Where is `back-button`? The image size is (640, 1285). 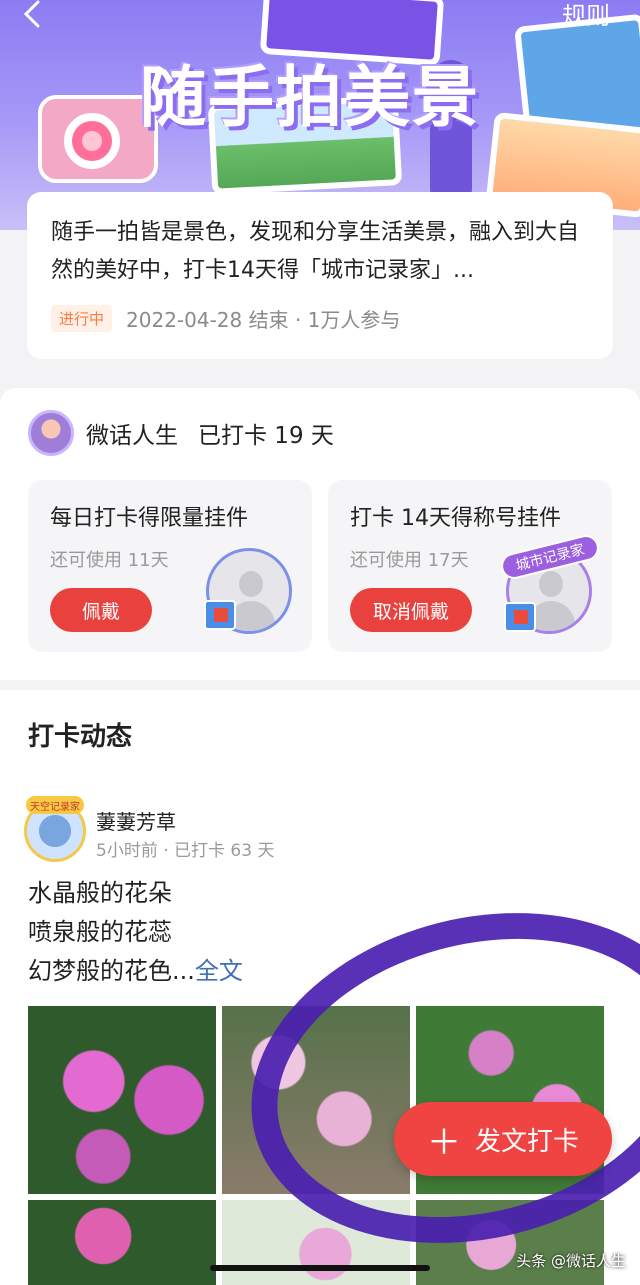 back-button is located at coordinates (33, 15).